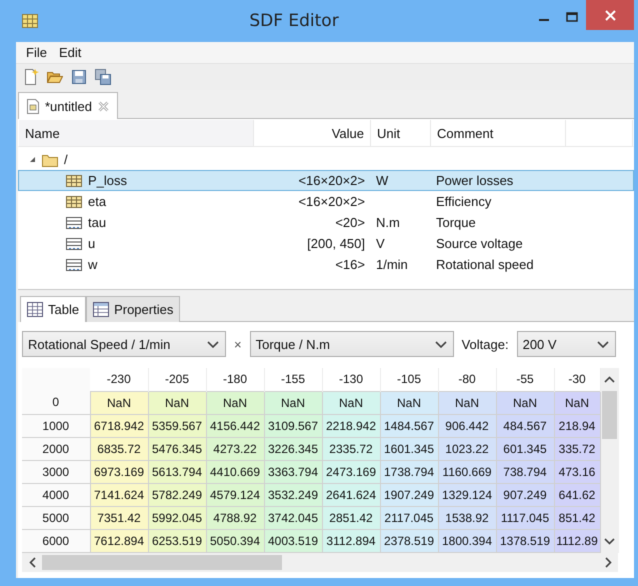 Image resolution: width=638 pixels, height=586 pixels. I want to click on matrix-icon, so click(74, 180).